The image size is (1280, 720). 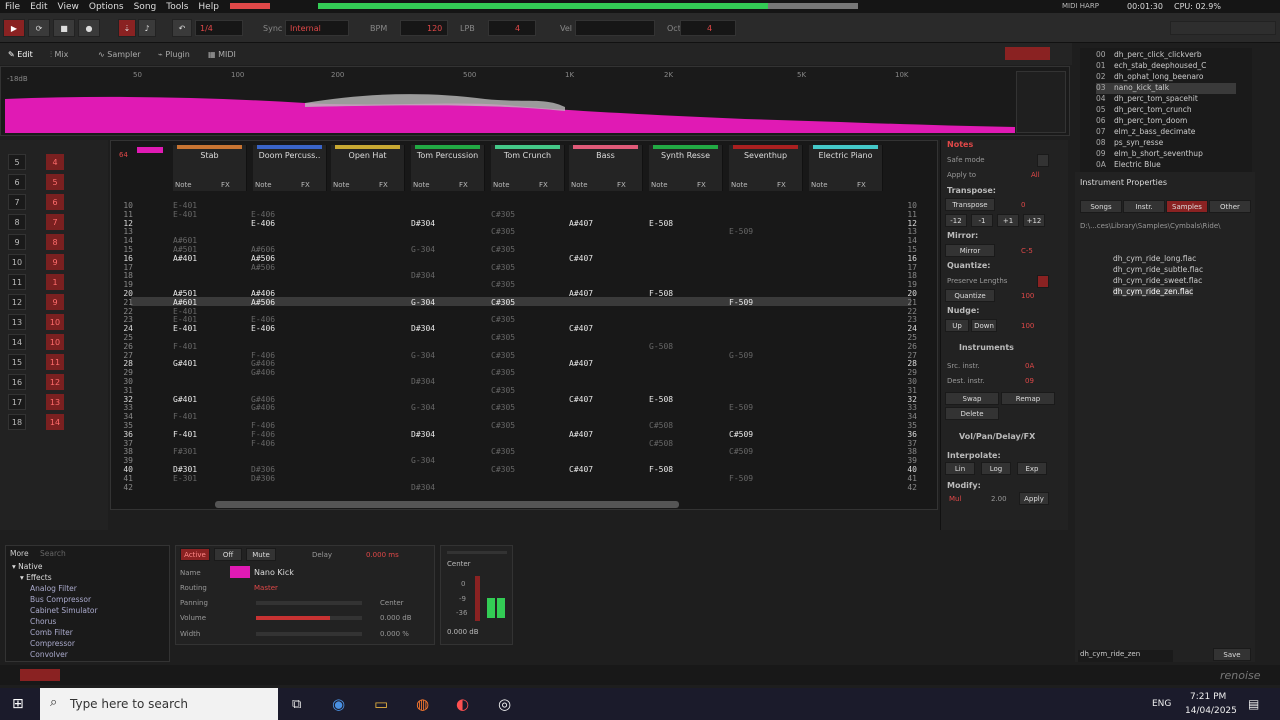 What do you see at coordinates (228, 554) in the screenshot?
I see `off-button: Off` at bounding box center [228, 554].